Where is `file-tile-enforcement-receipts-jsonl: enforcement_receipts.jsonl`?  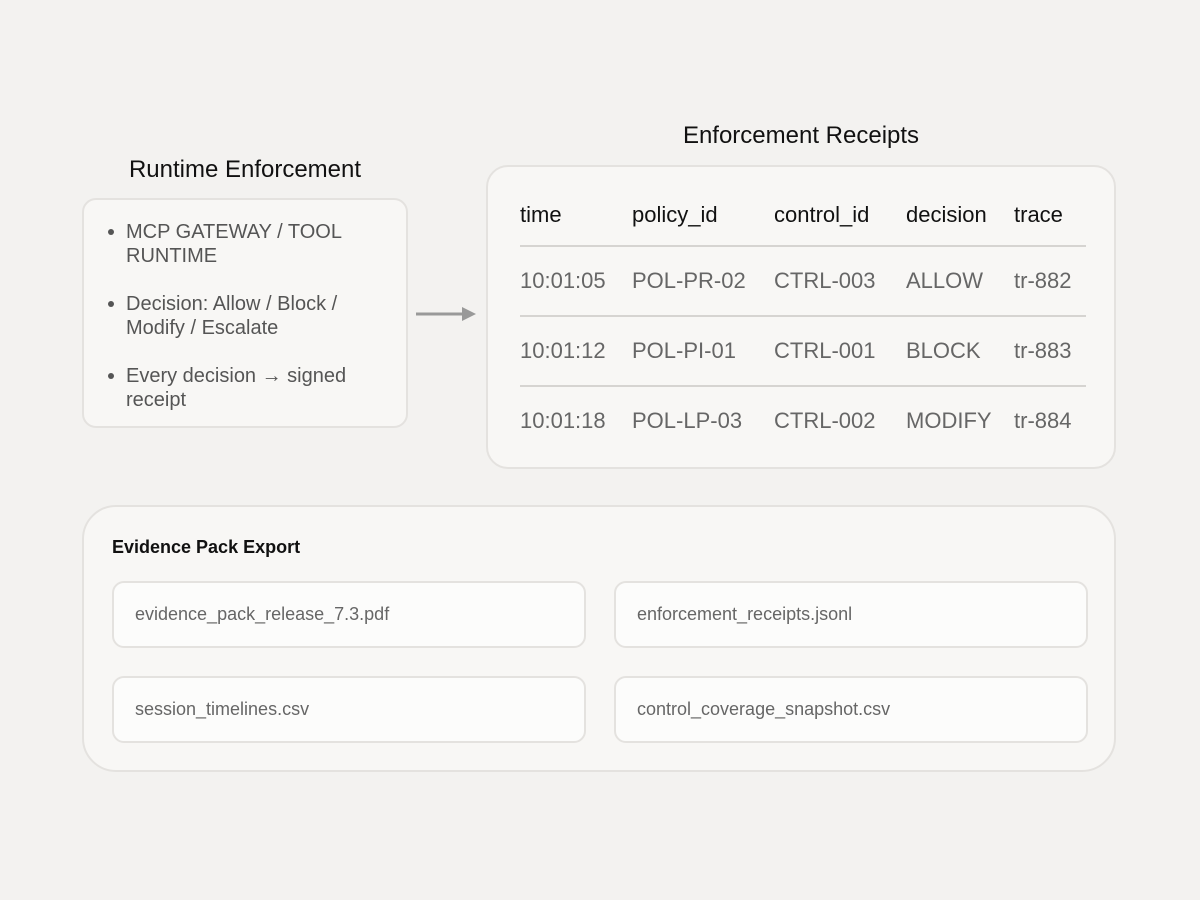
file-tile-enforcement-receipts-jsonl: enforcement_receipts.jsonl is located at coordinates (851, 614).